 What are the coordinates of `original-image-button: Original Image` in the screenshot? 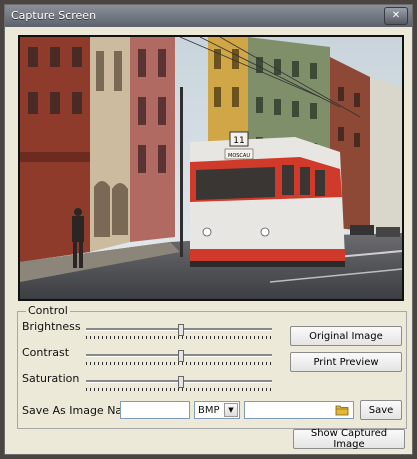 It's located at (346, 336).